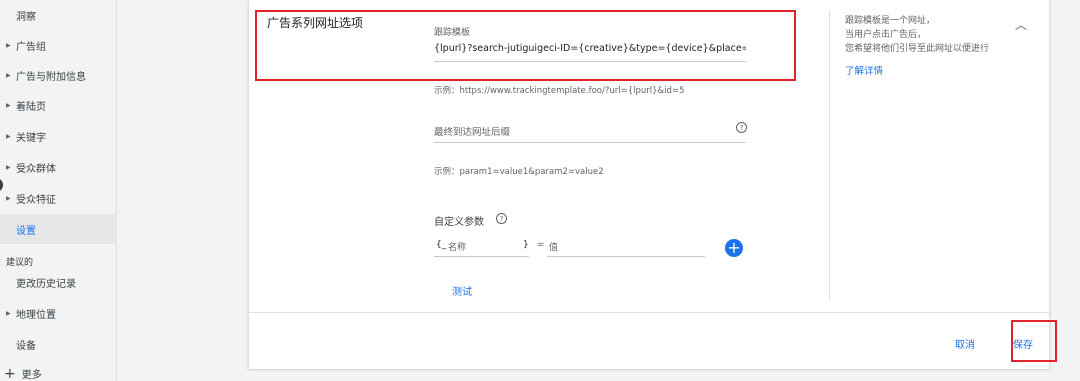  I want to click on param-name-prefix: {_, so click(441, 245).